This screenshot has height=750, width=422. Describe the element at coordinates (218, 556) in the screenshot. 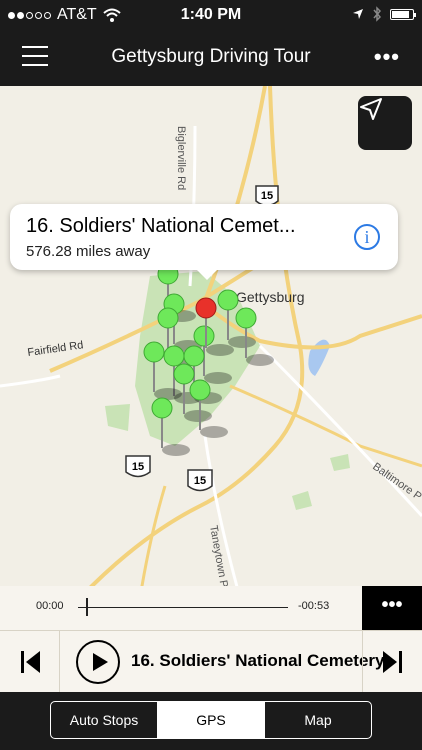

I see `road-label-taneytown: Taneytown P` at that location.